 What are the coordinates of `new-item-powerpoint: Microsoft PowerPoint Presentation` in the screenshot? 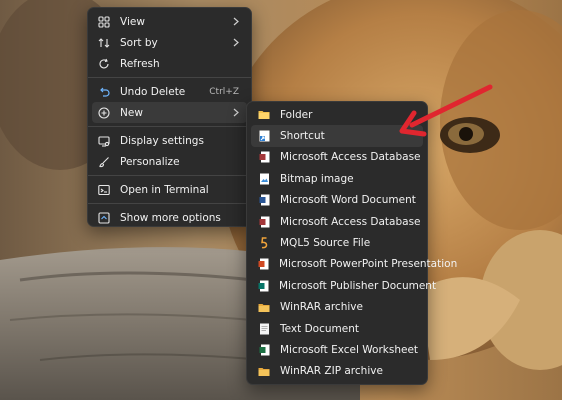 It's located at (354, 264).